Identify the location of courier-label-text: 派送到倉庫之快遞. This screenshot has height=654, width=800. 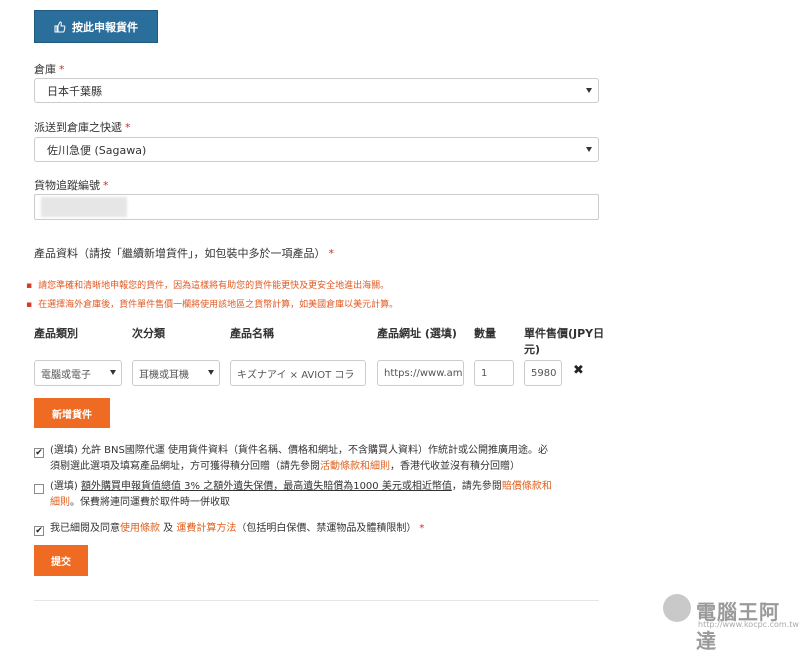
(78, 127).